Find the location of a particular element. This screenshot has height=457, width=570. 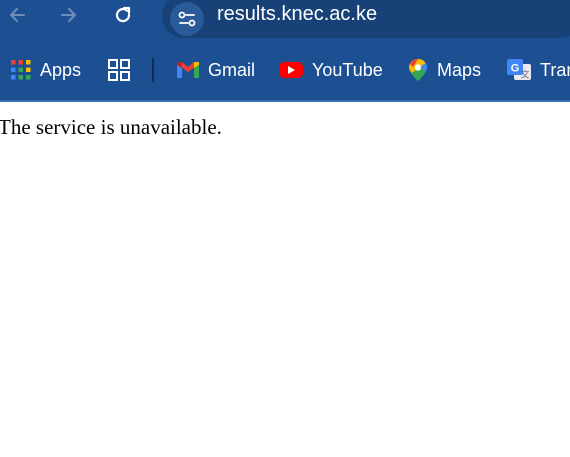

bookmark-youtube: YouTube is located at coordinates (330, 70).